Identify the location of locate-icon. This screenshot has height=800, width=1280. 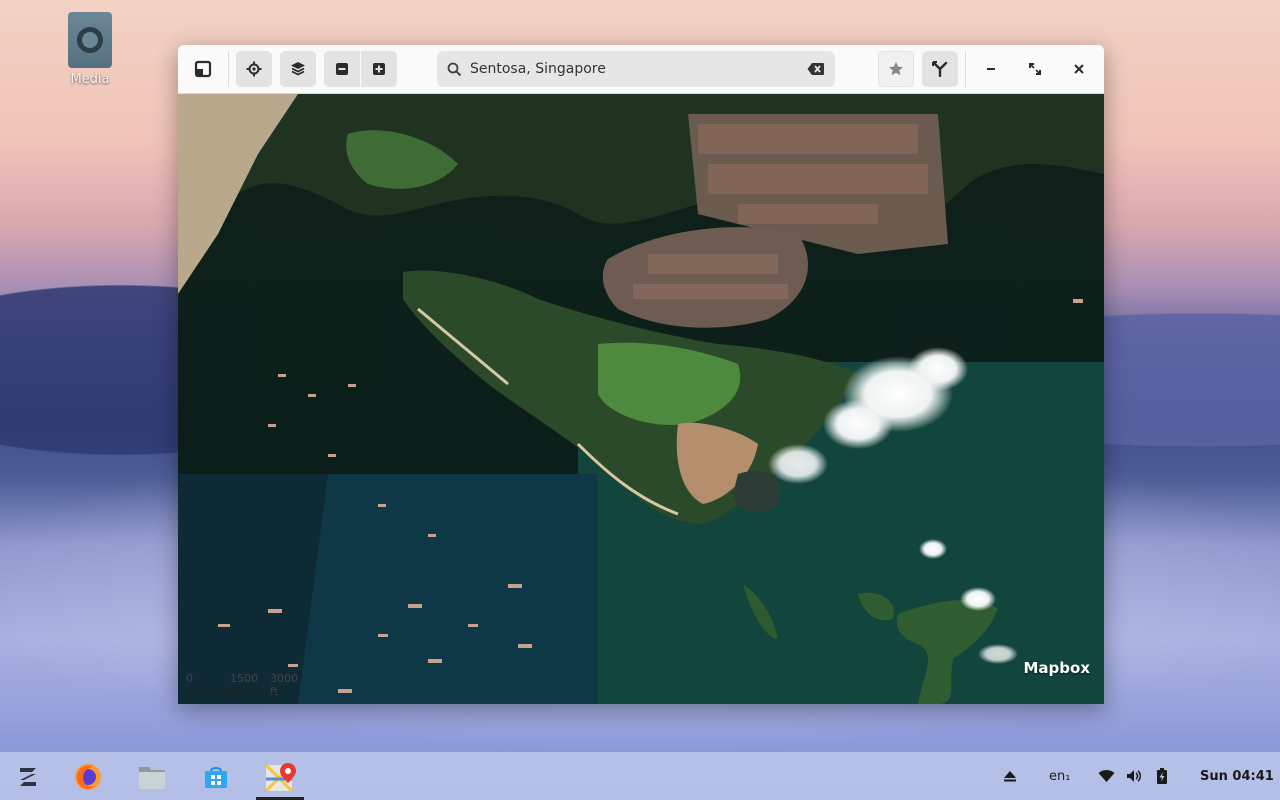
(254, 69).